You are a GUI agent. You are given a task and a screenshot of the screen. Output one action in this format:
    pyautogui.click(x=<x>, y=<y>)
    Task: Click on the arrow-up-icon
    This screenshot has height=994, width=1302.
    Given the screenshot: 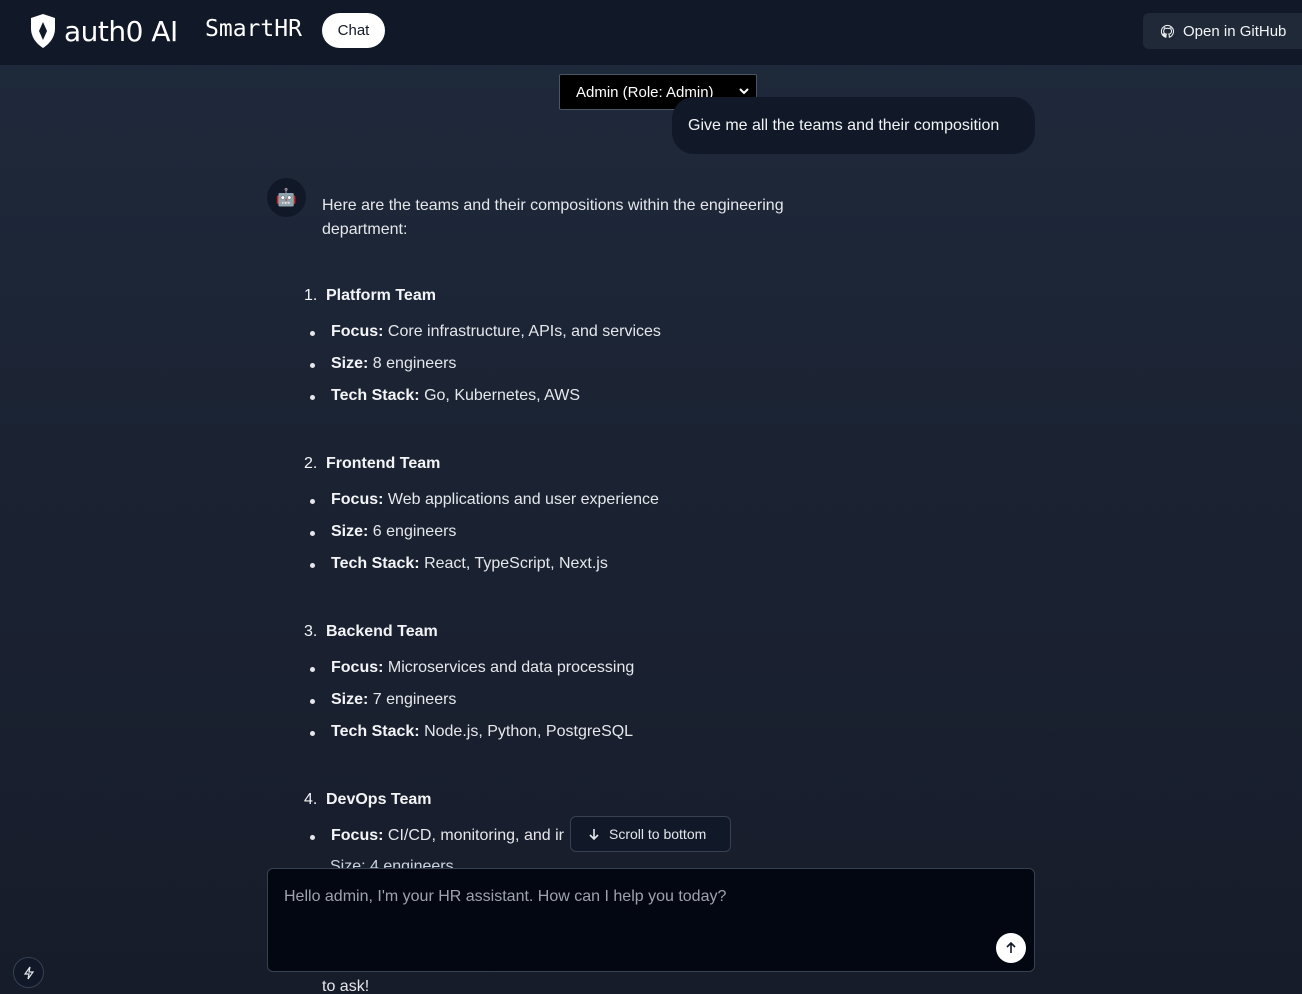 What is the action you would take?
    pyautogui.click(x=1011, y=947)
    